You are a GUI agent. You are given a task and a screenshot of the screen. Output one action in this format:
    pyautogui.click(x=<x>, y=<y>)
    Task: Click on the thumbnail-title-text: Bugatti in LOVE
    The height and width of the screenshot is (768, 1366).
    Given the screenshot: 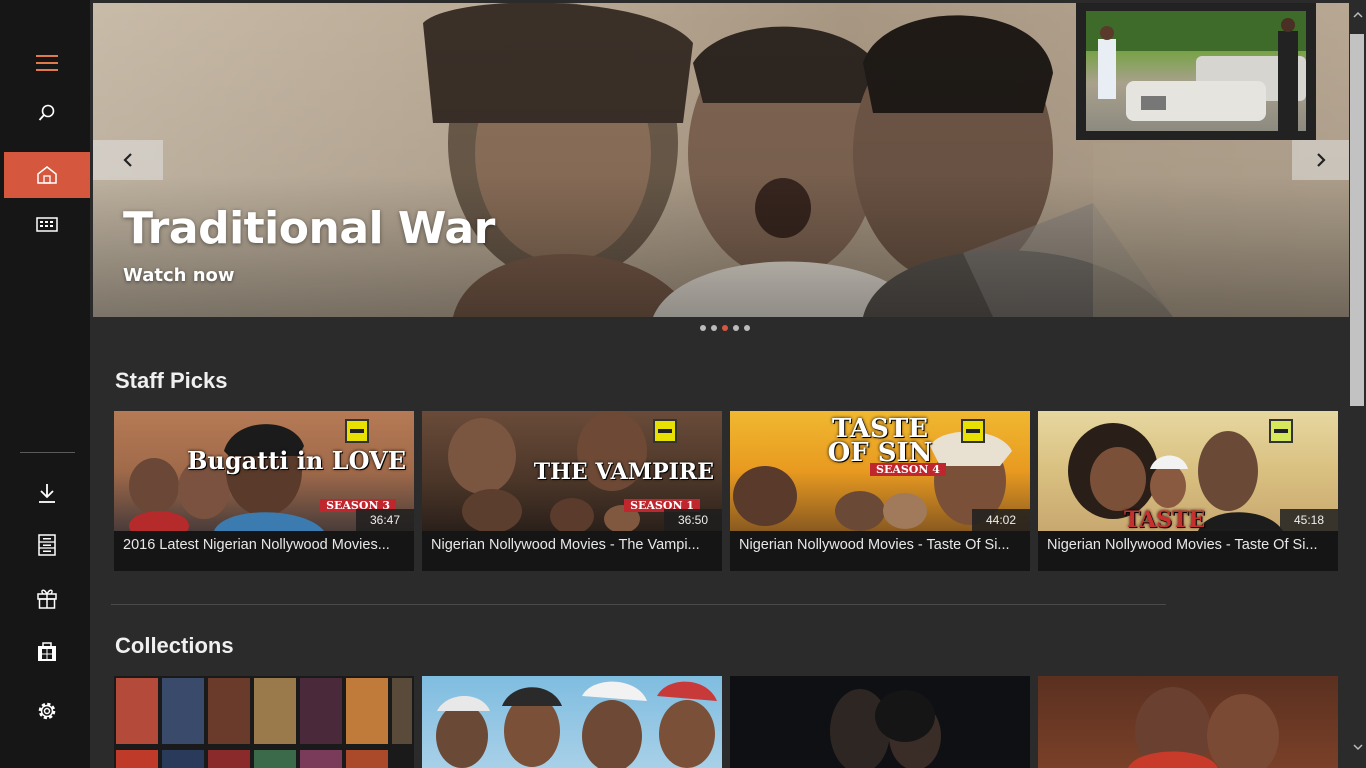 What is the action you would take?
    pyautogui.click(x=296, y=460)
    